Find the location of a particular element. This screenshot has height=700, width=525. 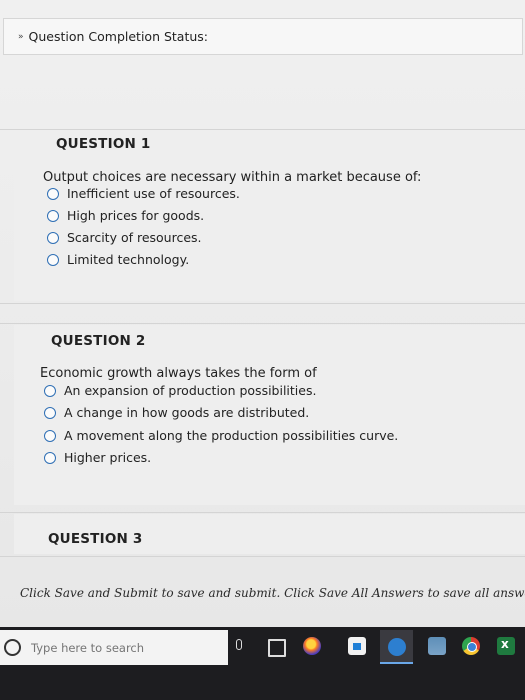

answer-option: Higher prices. is located at coordinates (97, 457).